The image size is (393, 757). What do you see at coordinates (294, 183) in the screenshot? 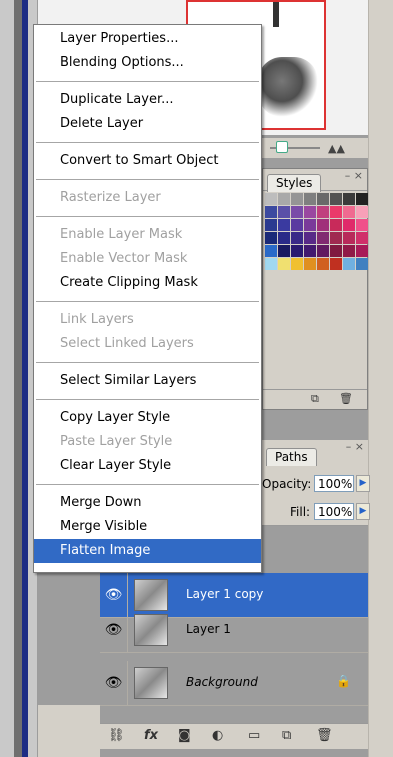
I see `tab-styles: Styles` at bounding box center [294, 183].